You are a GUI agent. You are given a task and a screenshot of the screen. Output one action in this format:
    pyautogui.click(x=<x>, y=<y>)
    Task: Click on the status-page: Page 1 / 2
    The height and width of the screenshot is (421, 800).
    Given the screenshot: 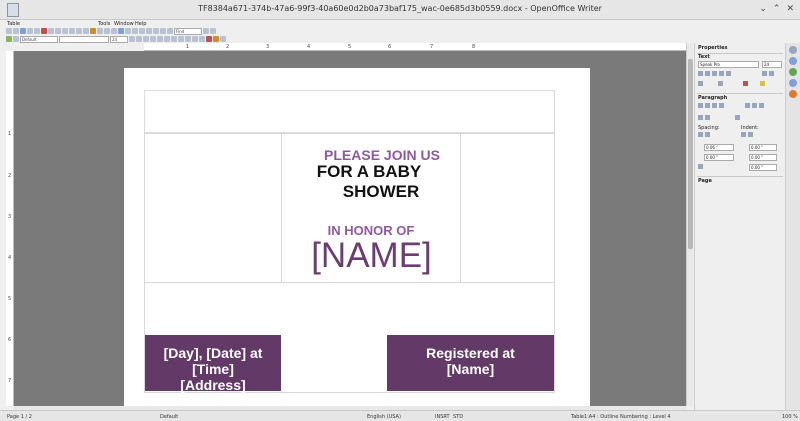 What is the action you would take?
    pyautogui.click(x=19, y=417)
    